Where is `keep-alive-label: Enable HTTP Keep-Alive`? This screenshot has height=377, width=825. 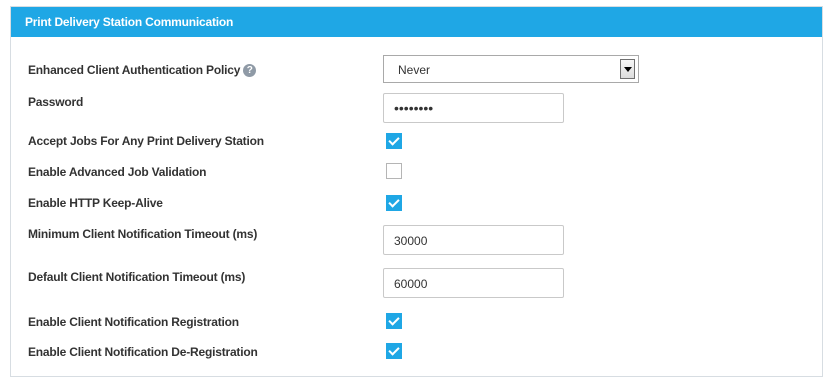
keep-alive-label: Enable HTTP Keep-Alive is located at coordinates (95, 203).